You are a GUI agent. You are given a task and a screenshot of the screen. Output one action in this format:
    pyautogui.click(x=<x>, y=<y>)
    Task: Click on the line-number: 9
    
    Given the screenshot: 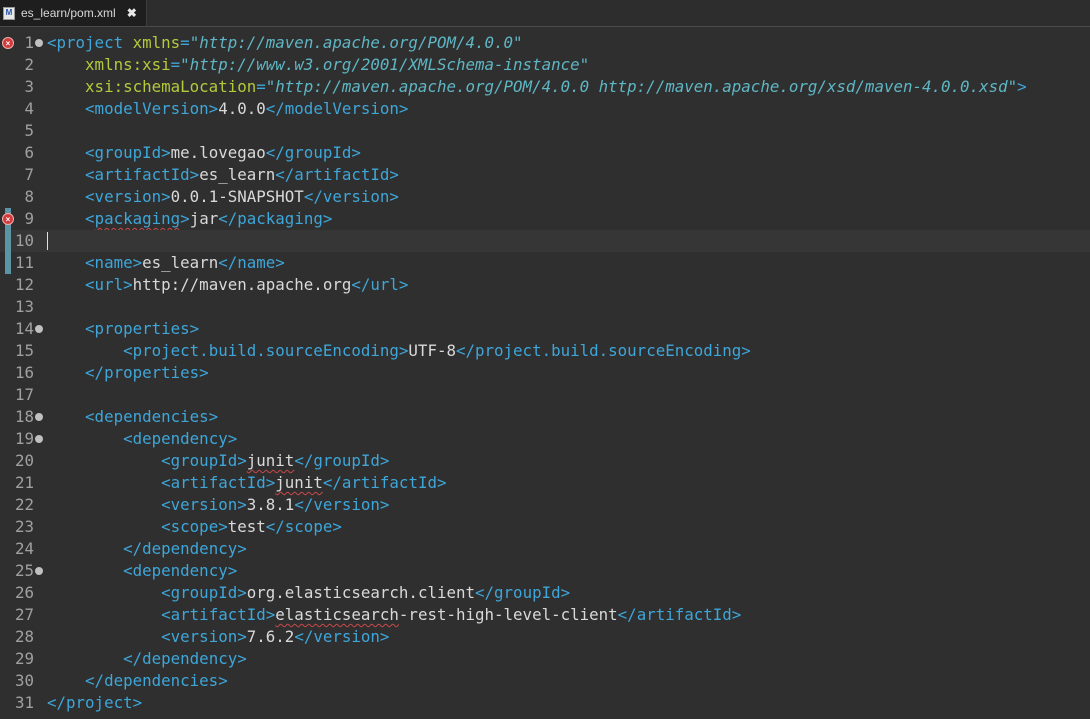 What is the action you would take?
    pyautogui.click(x=29, y=218)
    